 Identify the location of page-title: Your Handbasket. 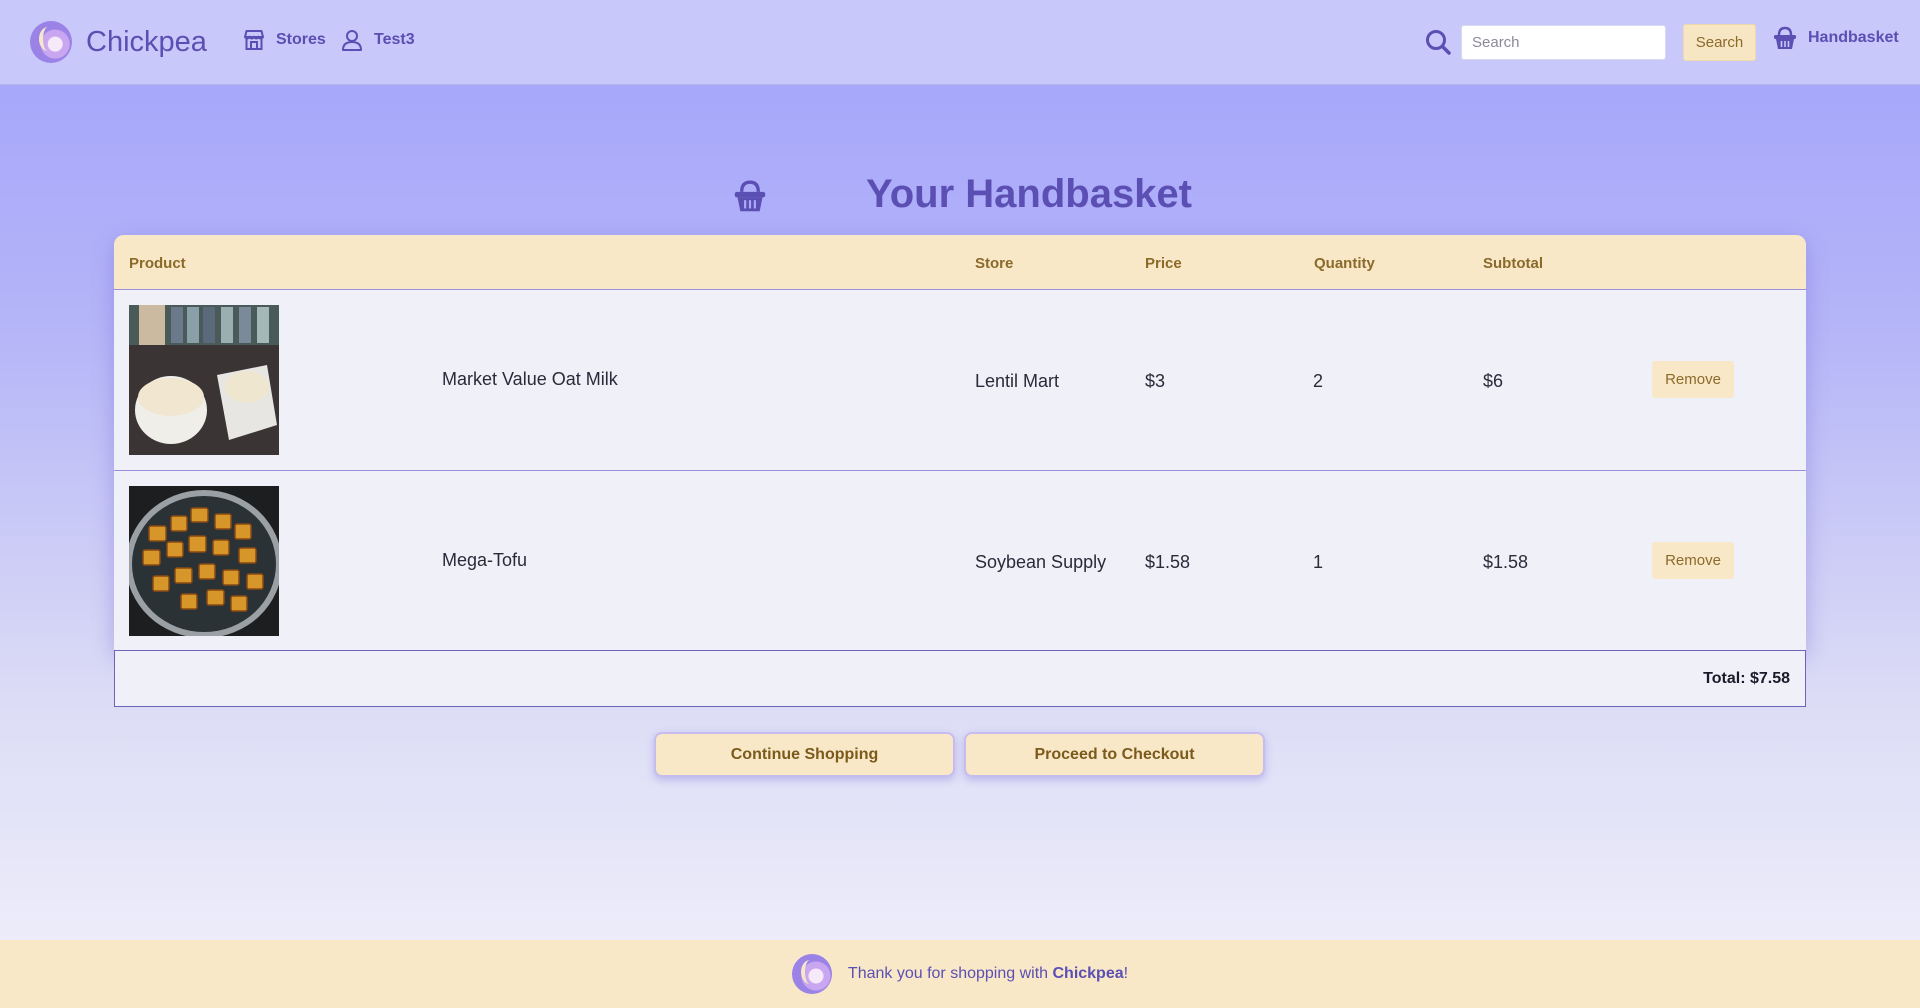
(1029, 194).